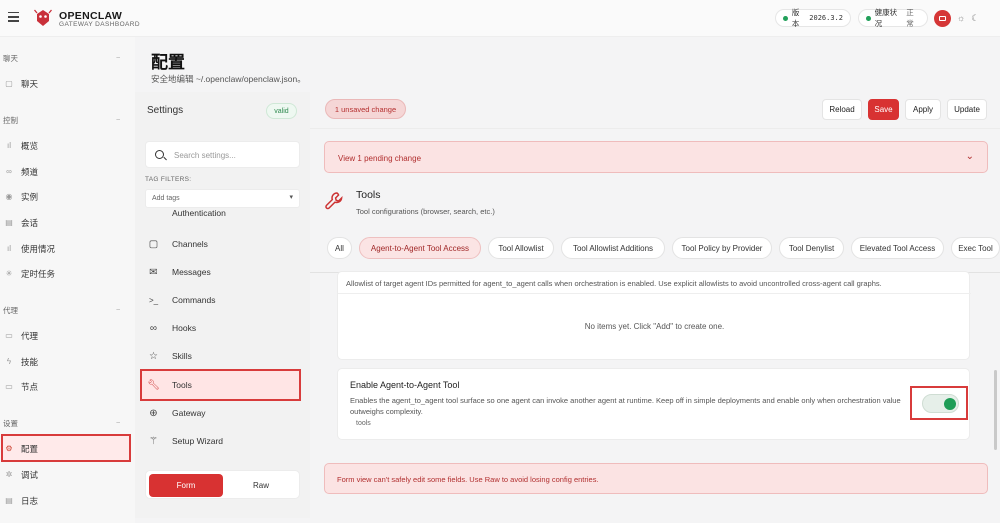  Describe the element at coordinates (21, 196) in the screenshot. I see `sidebar-item-instances: ◉ 实例` at that location.